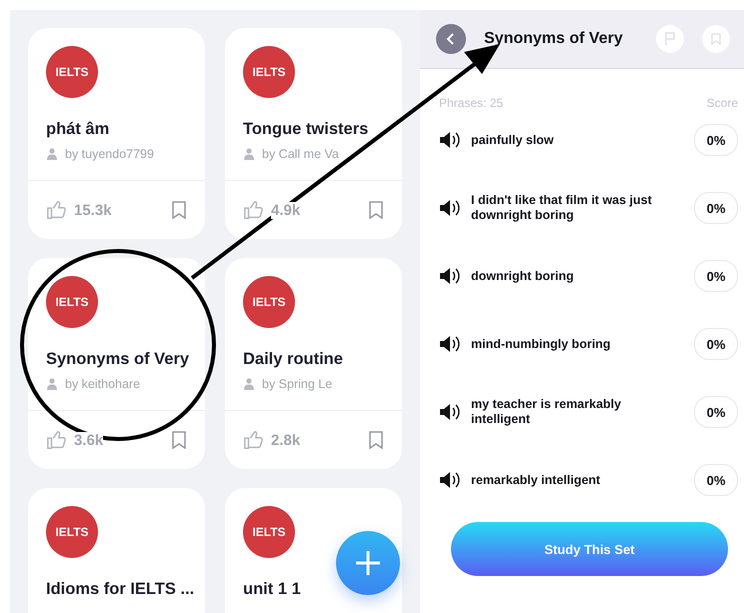 This screenshot has width=744, height=613. What do you see at coordinates (306, 129) in the screenshot?
I see `set-title: Tongue twisters` at bounding box center [306, 129].